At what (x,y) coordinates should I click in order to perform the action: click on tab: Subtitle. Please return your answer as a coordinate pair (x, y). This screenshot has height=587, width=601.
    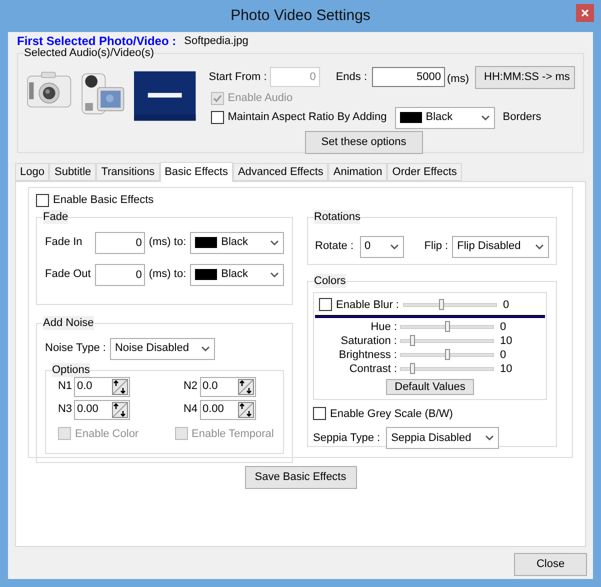
    Looking at the image, I should click on (72, 172).